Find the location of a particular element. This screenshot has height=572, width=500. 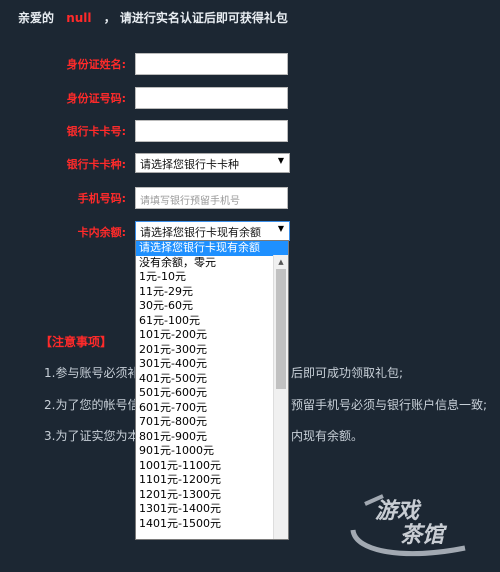

name-label: 身份证姓名: is located at coordinates (96, 64).